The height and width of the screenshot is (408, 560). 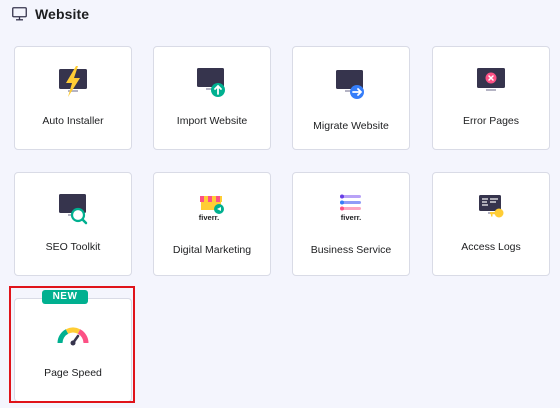 What do you see at coordinates (491, 121) in the screenshot?
I see `card-label: Error Pages` at bounding box center [491, 121].